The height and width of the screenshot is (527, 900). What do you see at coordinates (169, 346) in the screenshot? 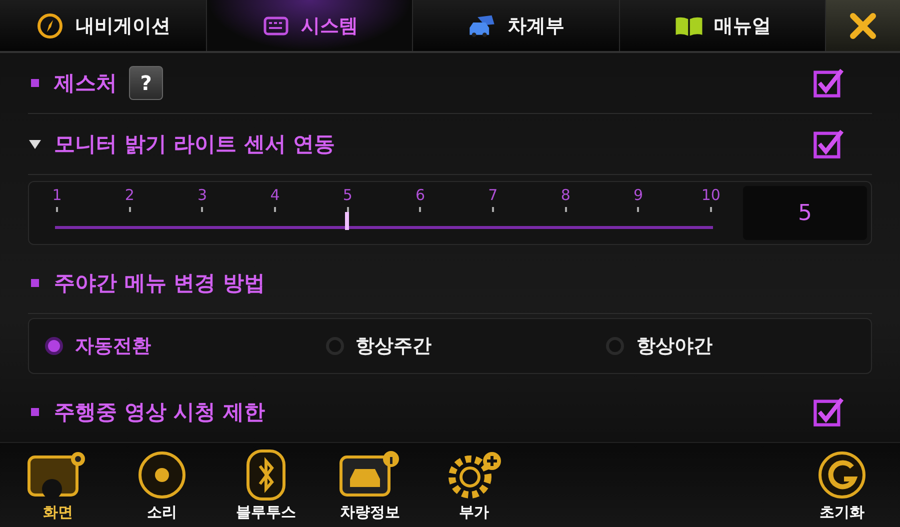
I see `radio-option: 자동전환` at bounding box center [169, 346].